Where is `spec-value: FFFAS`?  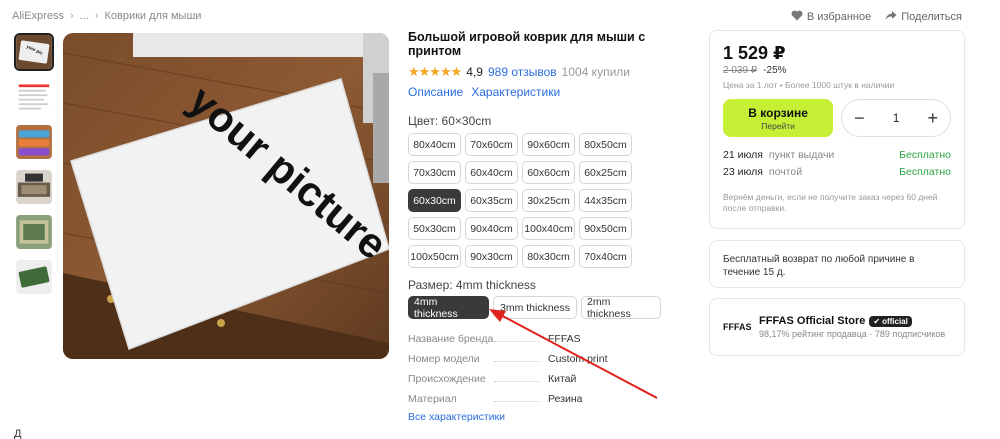 spec-value: FFFAS is located at coordinates (564, 339).